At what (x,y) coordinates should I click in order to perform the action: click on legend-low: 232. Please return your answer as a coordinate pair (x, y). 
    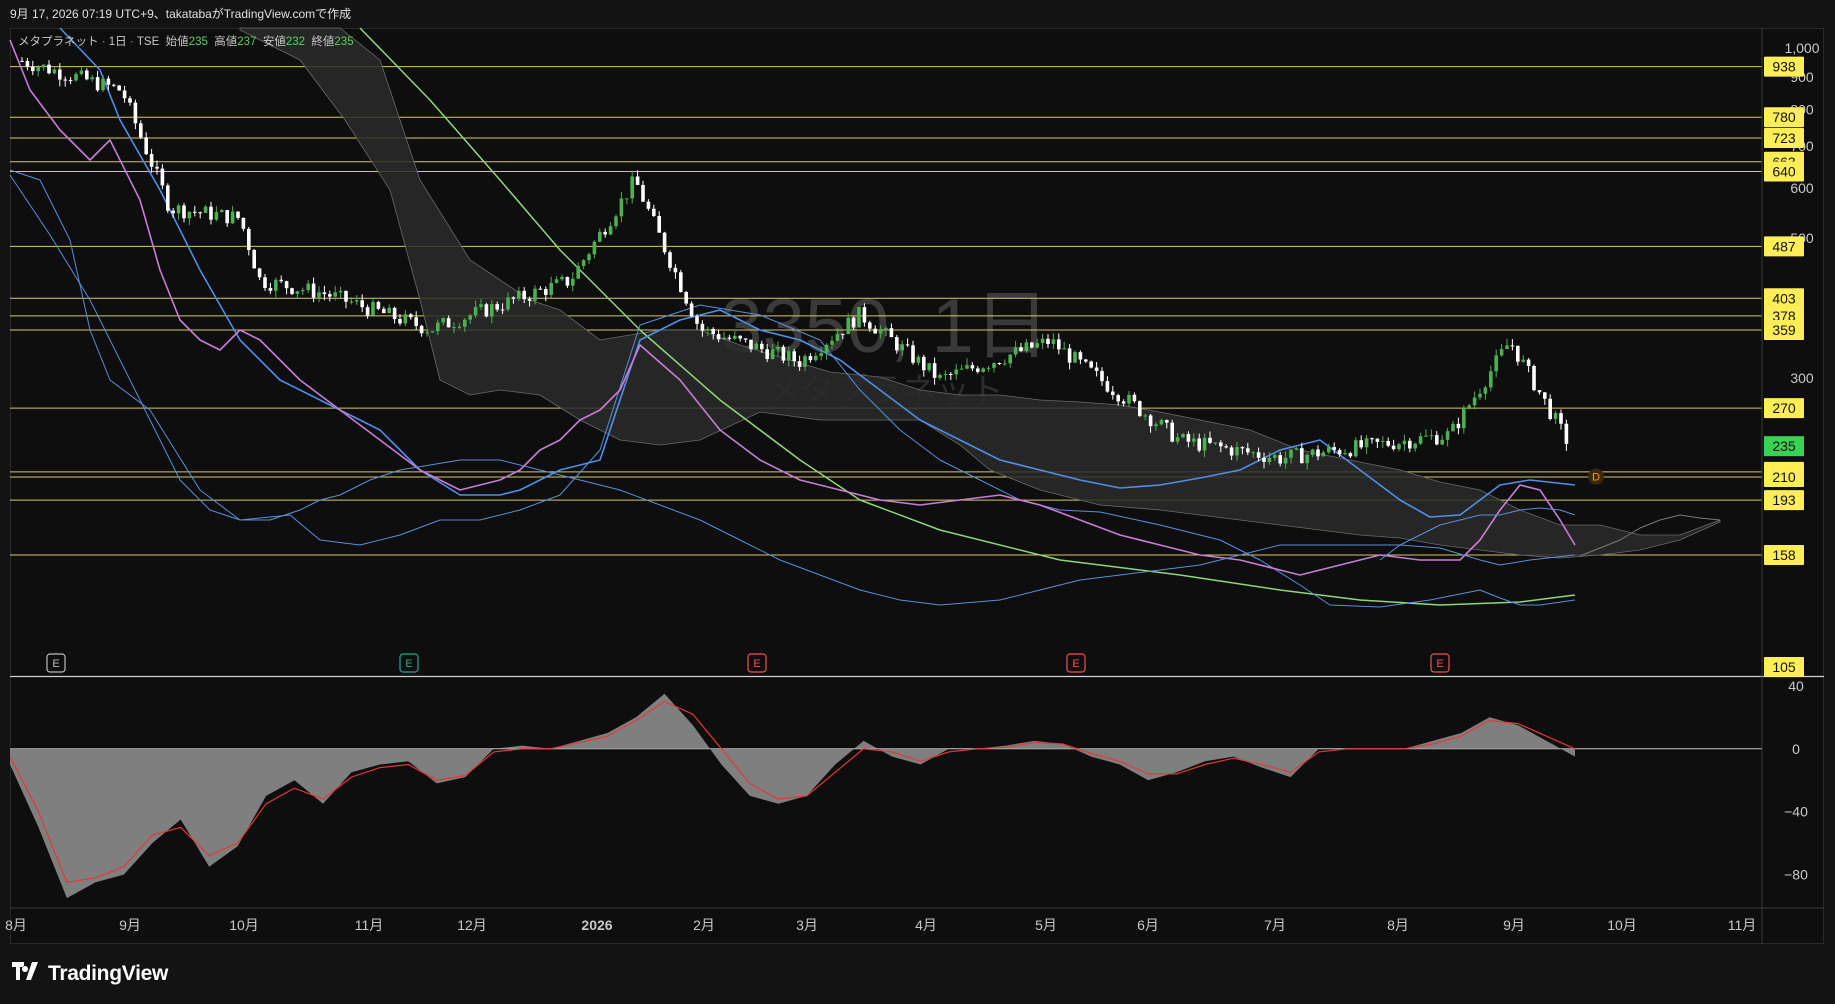
    Looking at the image, I should click on (295, 42).